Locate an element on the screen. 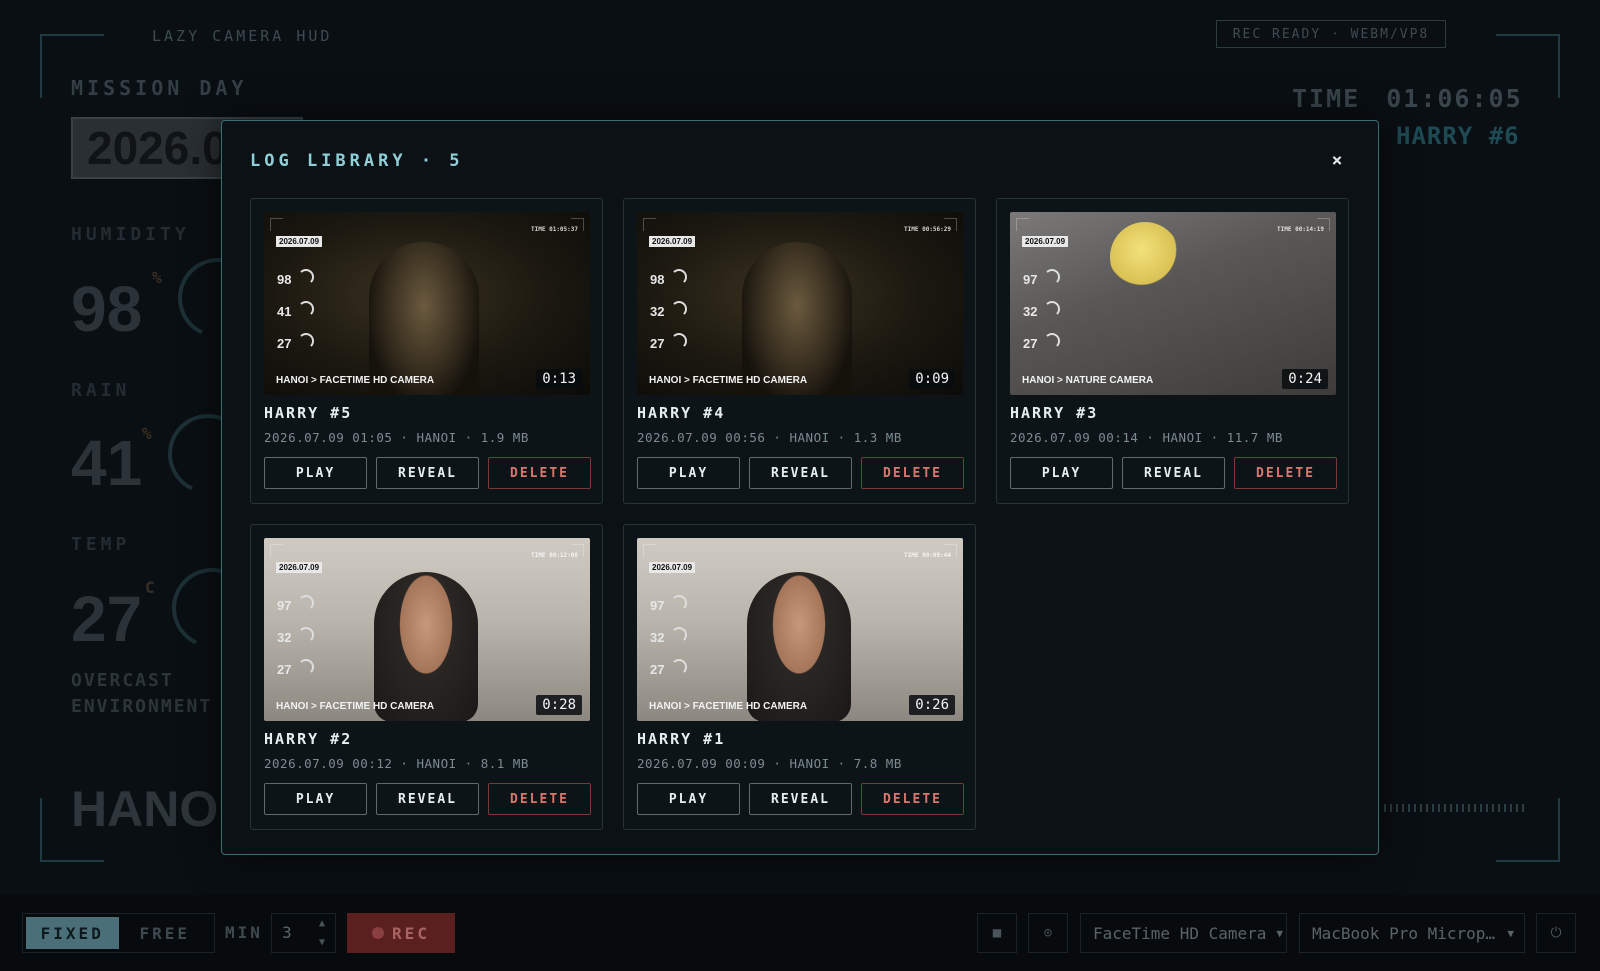  close-icon: × is located at coordinates (1337, 160).